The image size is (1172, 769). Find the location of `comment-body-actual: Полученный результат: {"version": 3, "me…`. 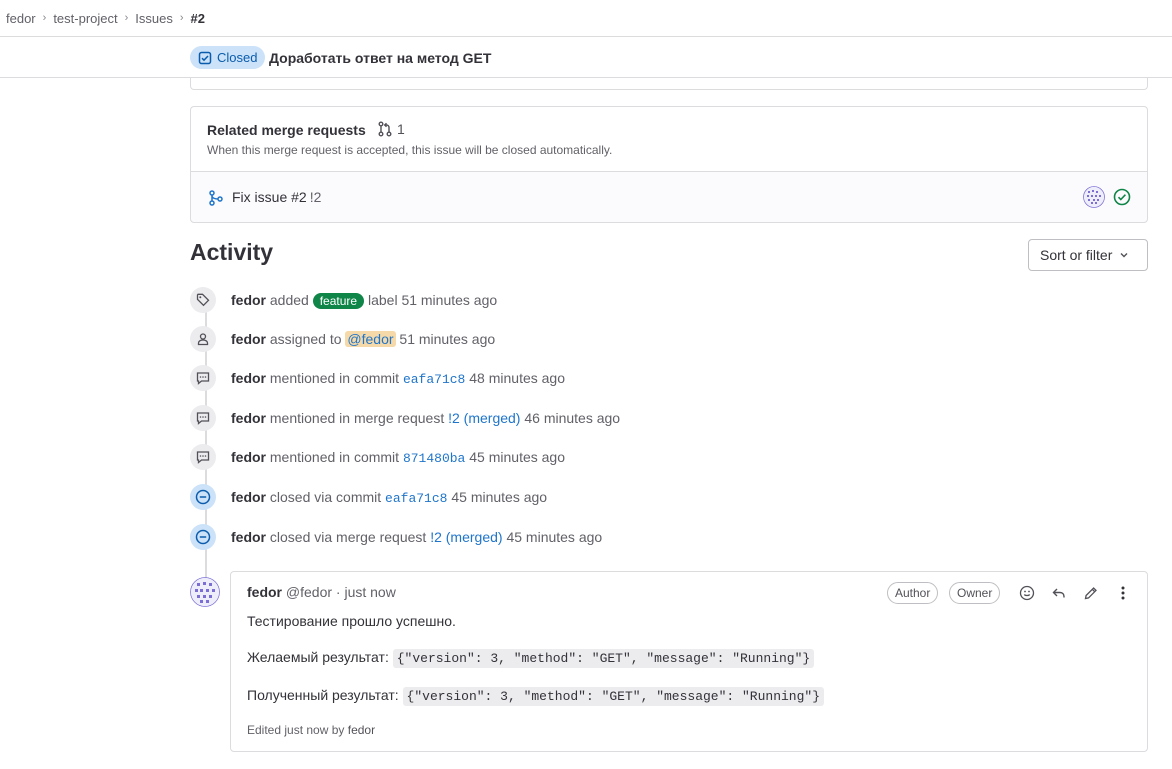

comment-body-actual: Полученный результат: {"version": 3, "me… is located at coordinates (536, 696).